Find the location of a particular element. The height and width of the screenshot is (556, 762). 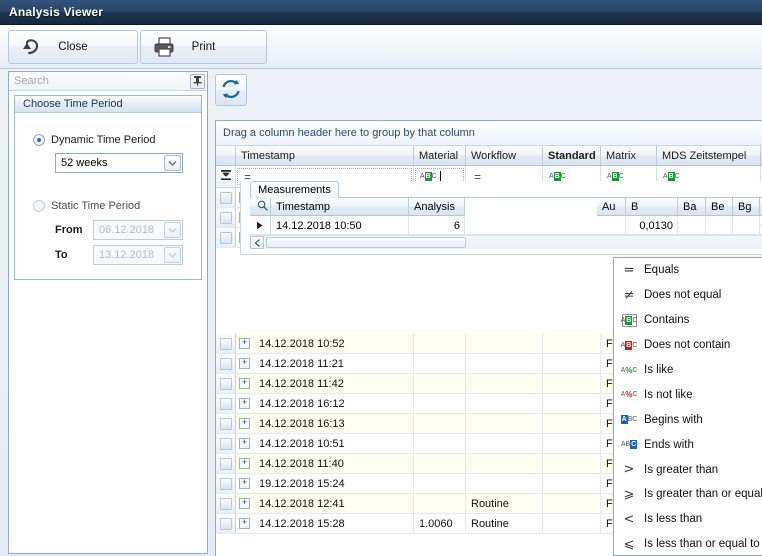

menu-item-label: Does not contain is located at coordinates (687, 345).